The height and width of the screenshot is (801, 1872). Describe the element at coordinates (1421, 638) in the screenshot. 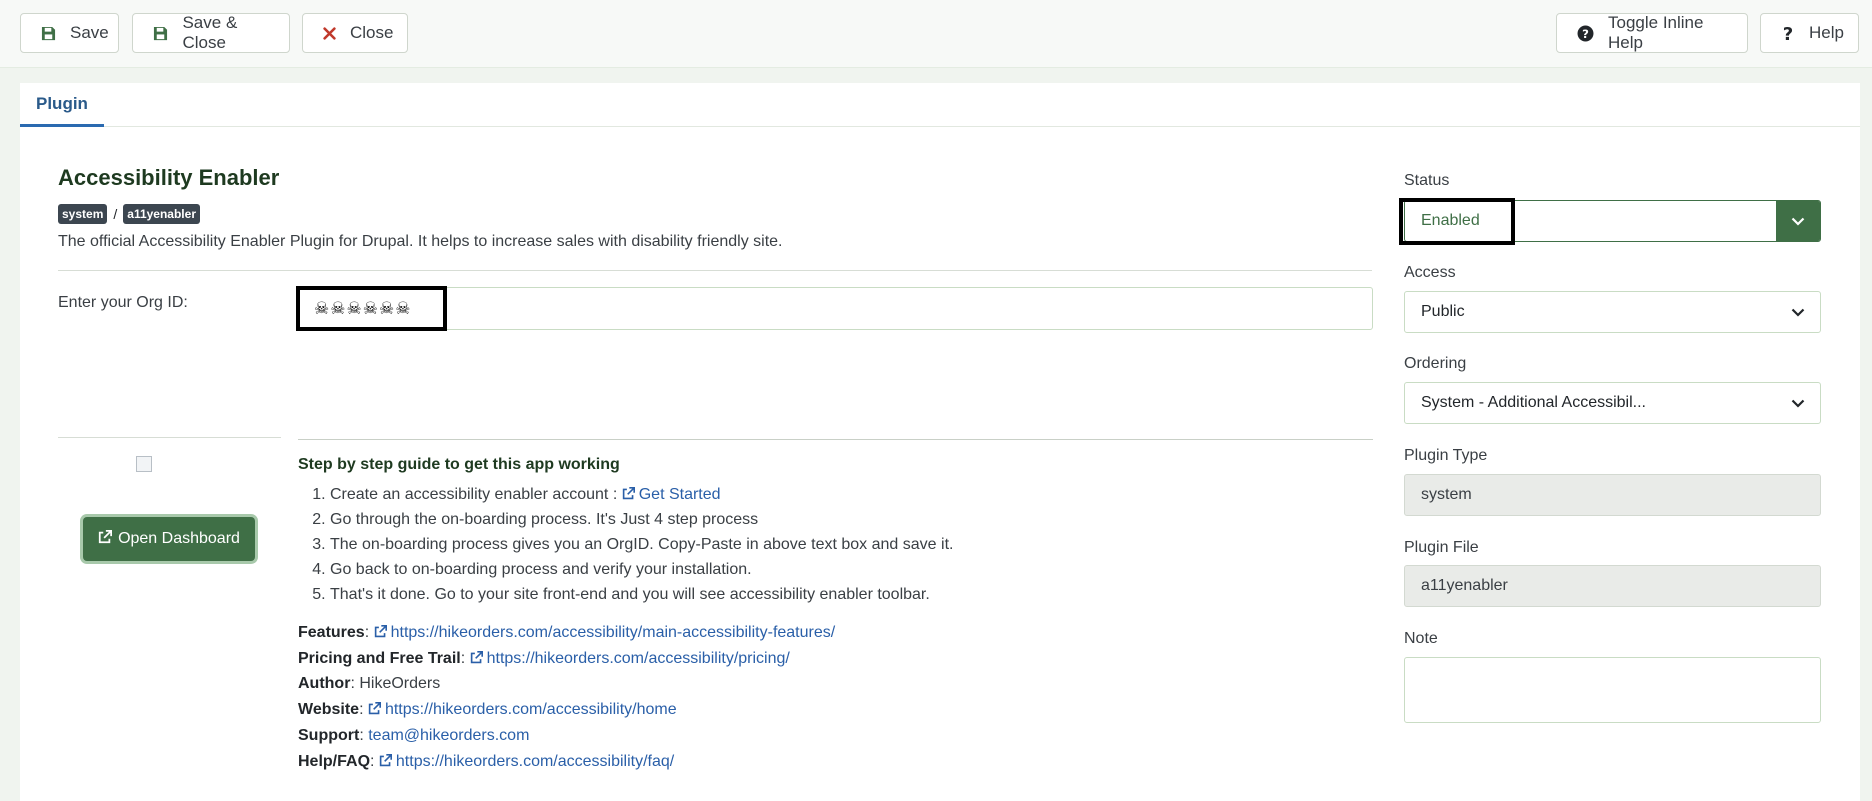

I see `note-label: Note` at that location.